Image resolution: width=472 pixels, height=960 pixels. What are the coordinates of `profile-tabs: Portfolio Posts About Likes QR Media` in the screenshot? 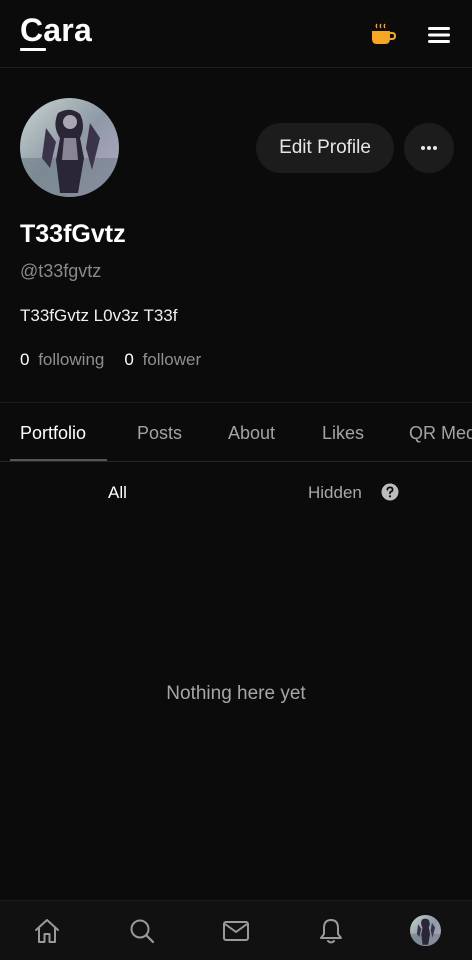 It's located at (236, 432).